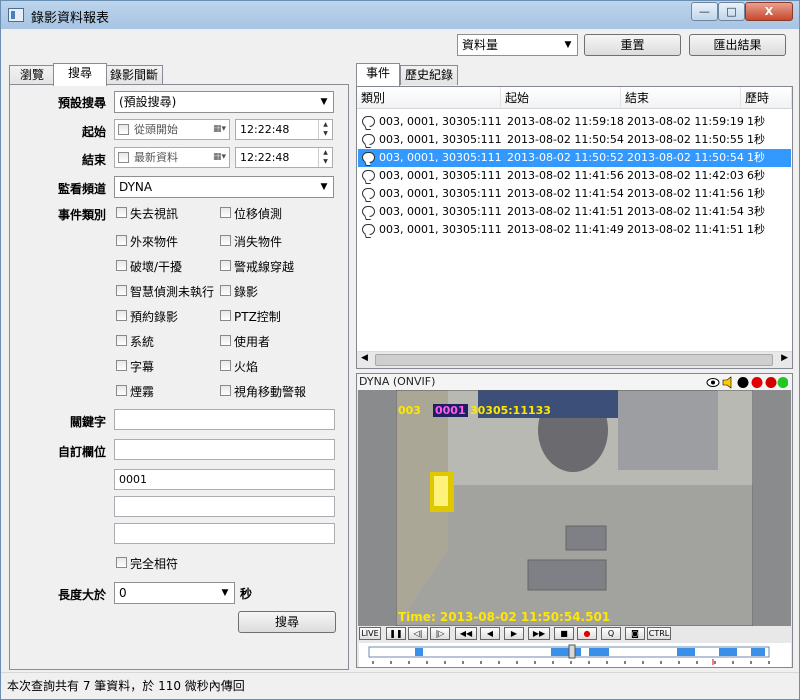 This screenshot has width=800, height=700. What do you see at coordinates (142, 342) in the screenshot?
I see `event-label-item: 系統` at bounding box center [142, 342].